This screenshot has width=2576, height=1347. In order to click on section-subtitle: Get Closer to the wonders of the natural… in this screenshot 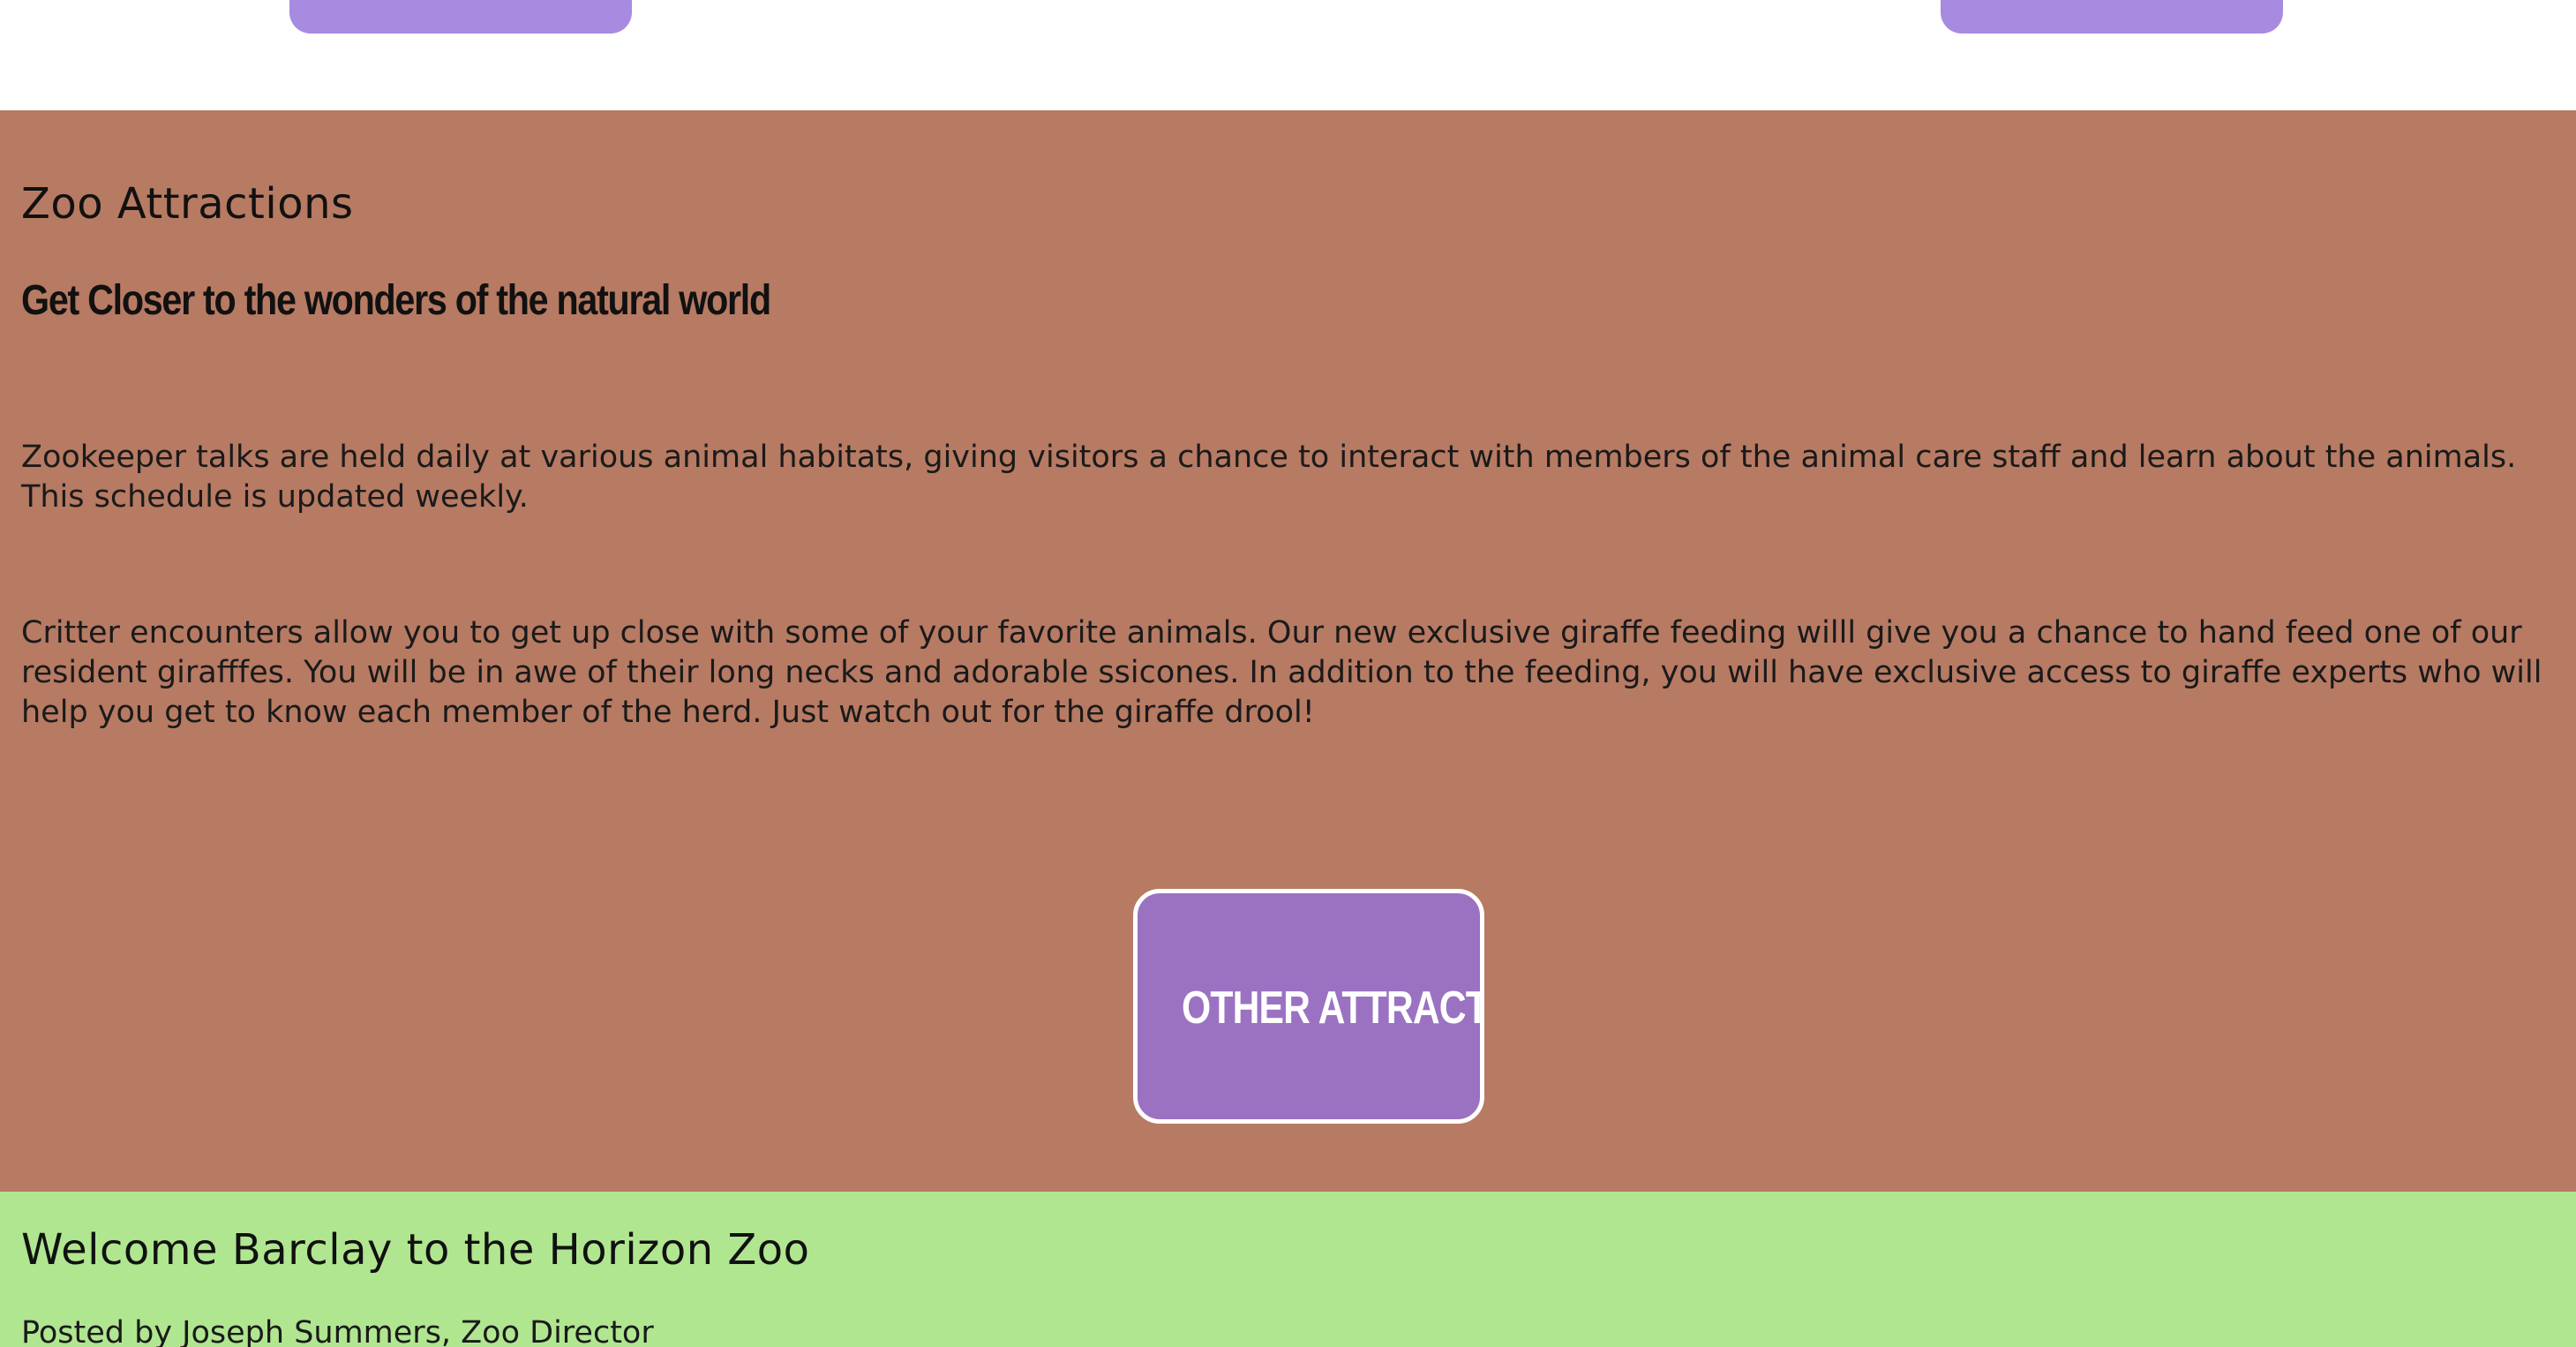, I will do `click(396, 300)`.